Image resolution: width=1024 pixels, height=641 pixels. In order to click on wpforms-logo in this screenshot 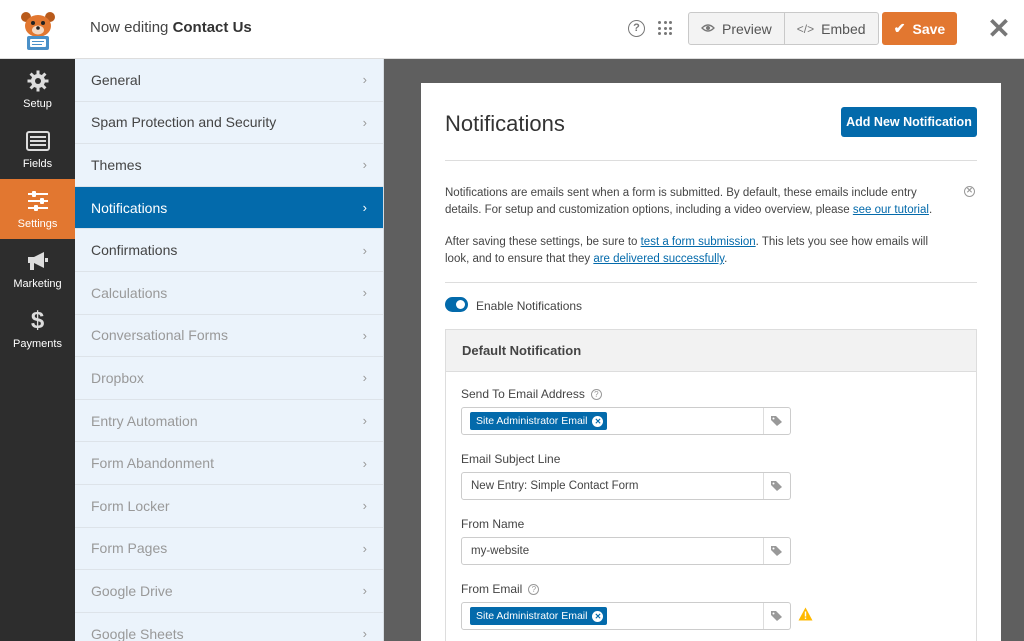, I will do `click(37, 29)`.